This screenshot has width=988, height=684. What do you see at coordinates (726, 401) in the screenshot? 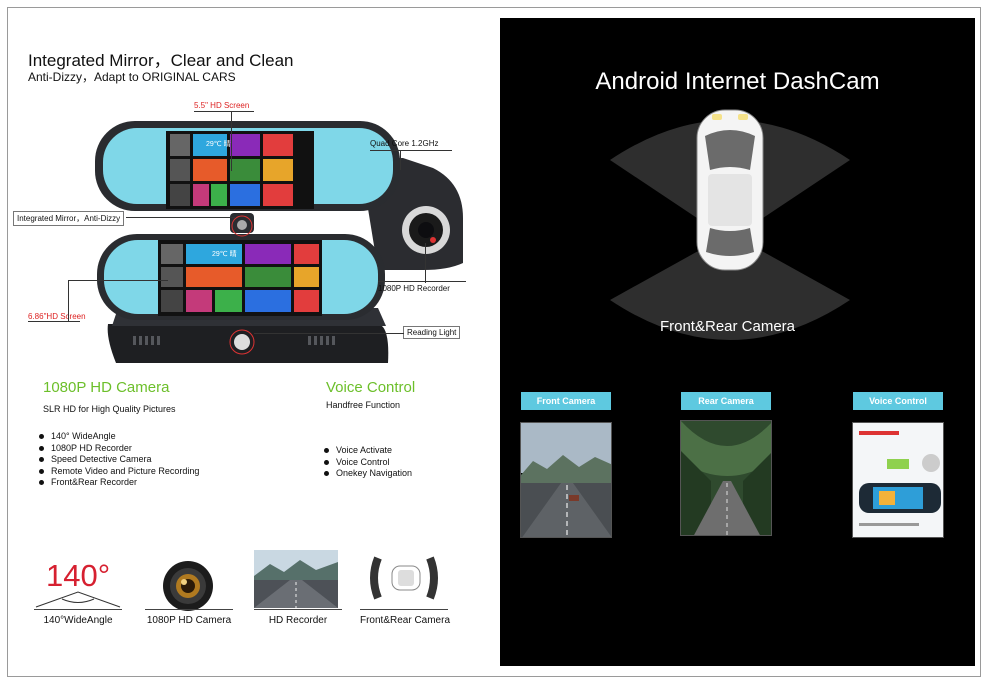
I see `tab-rear-camera: Rear Camera` at bounding box center [726, 401].